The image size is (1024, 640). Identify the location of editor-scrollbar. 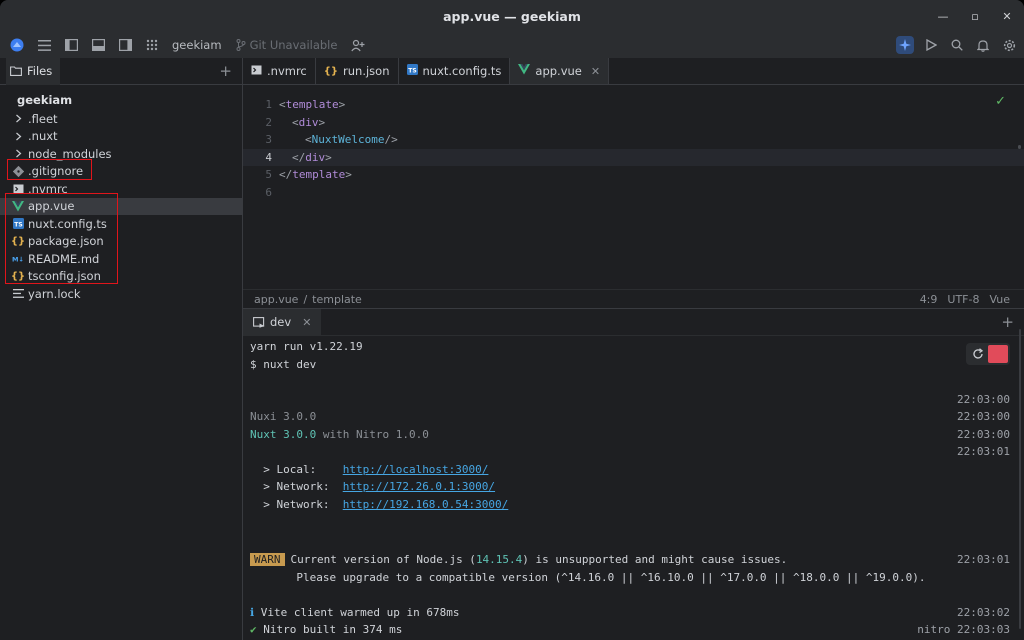
(1019, 147).